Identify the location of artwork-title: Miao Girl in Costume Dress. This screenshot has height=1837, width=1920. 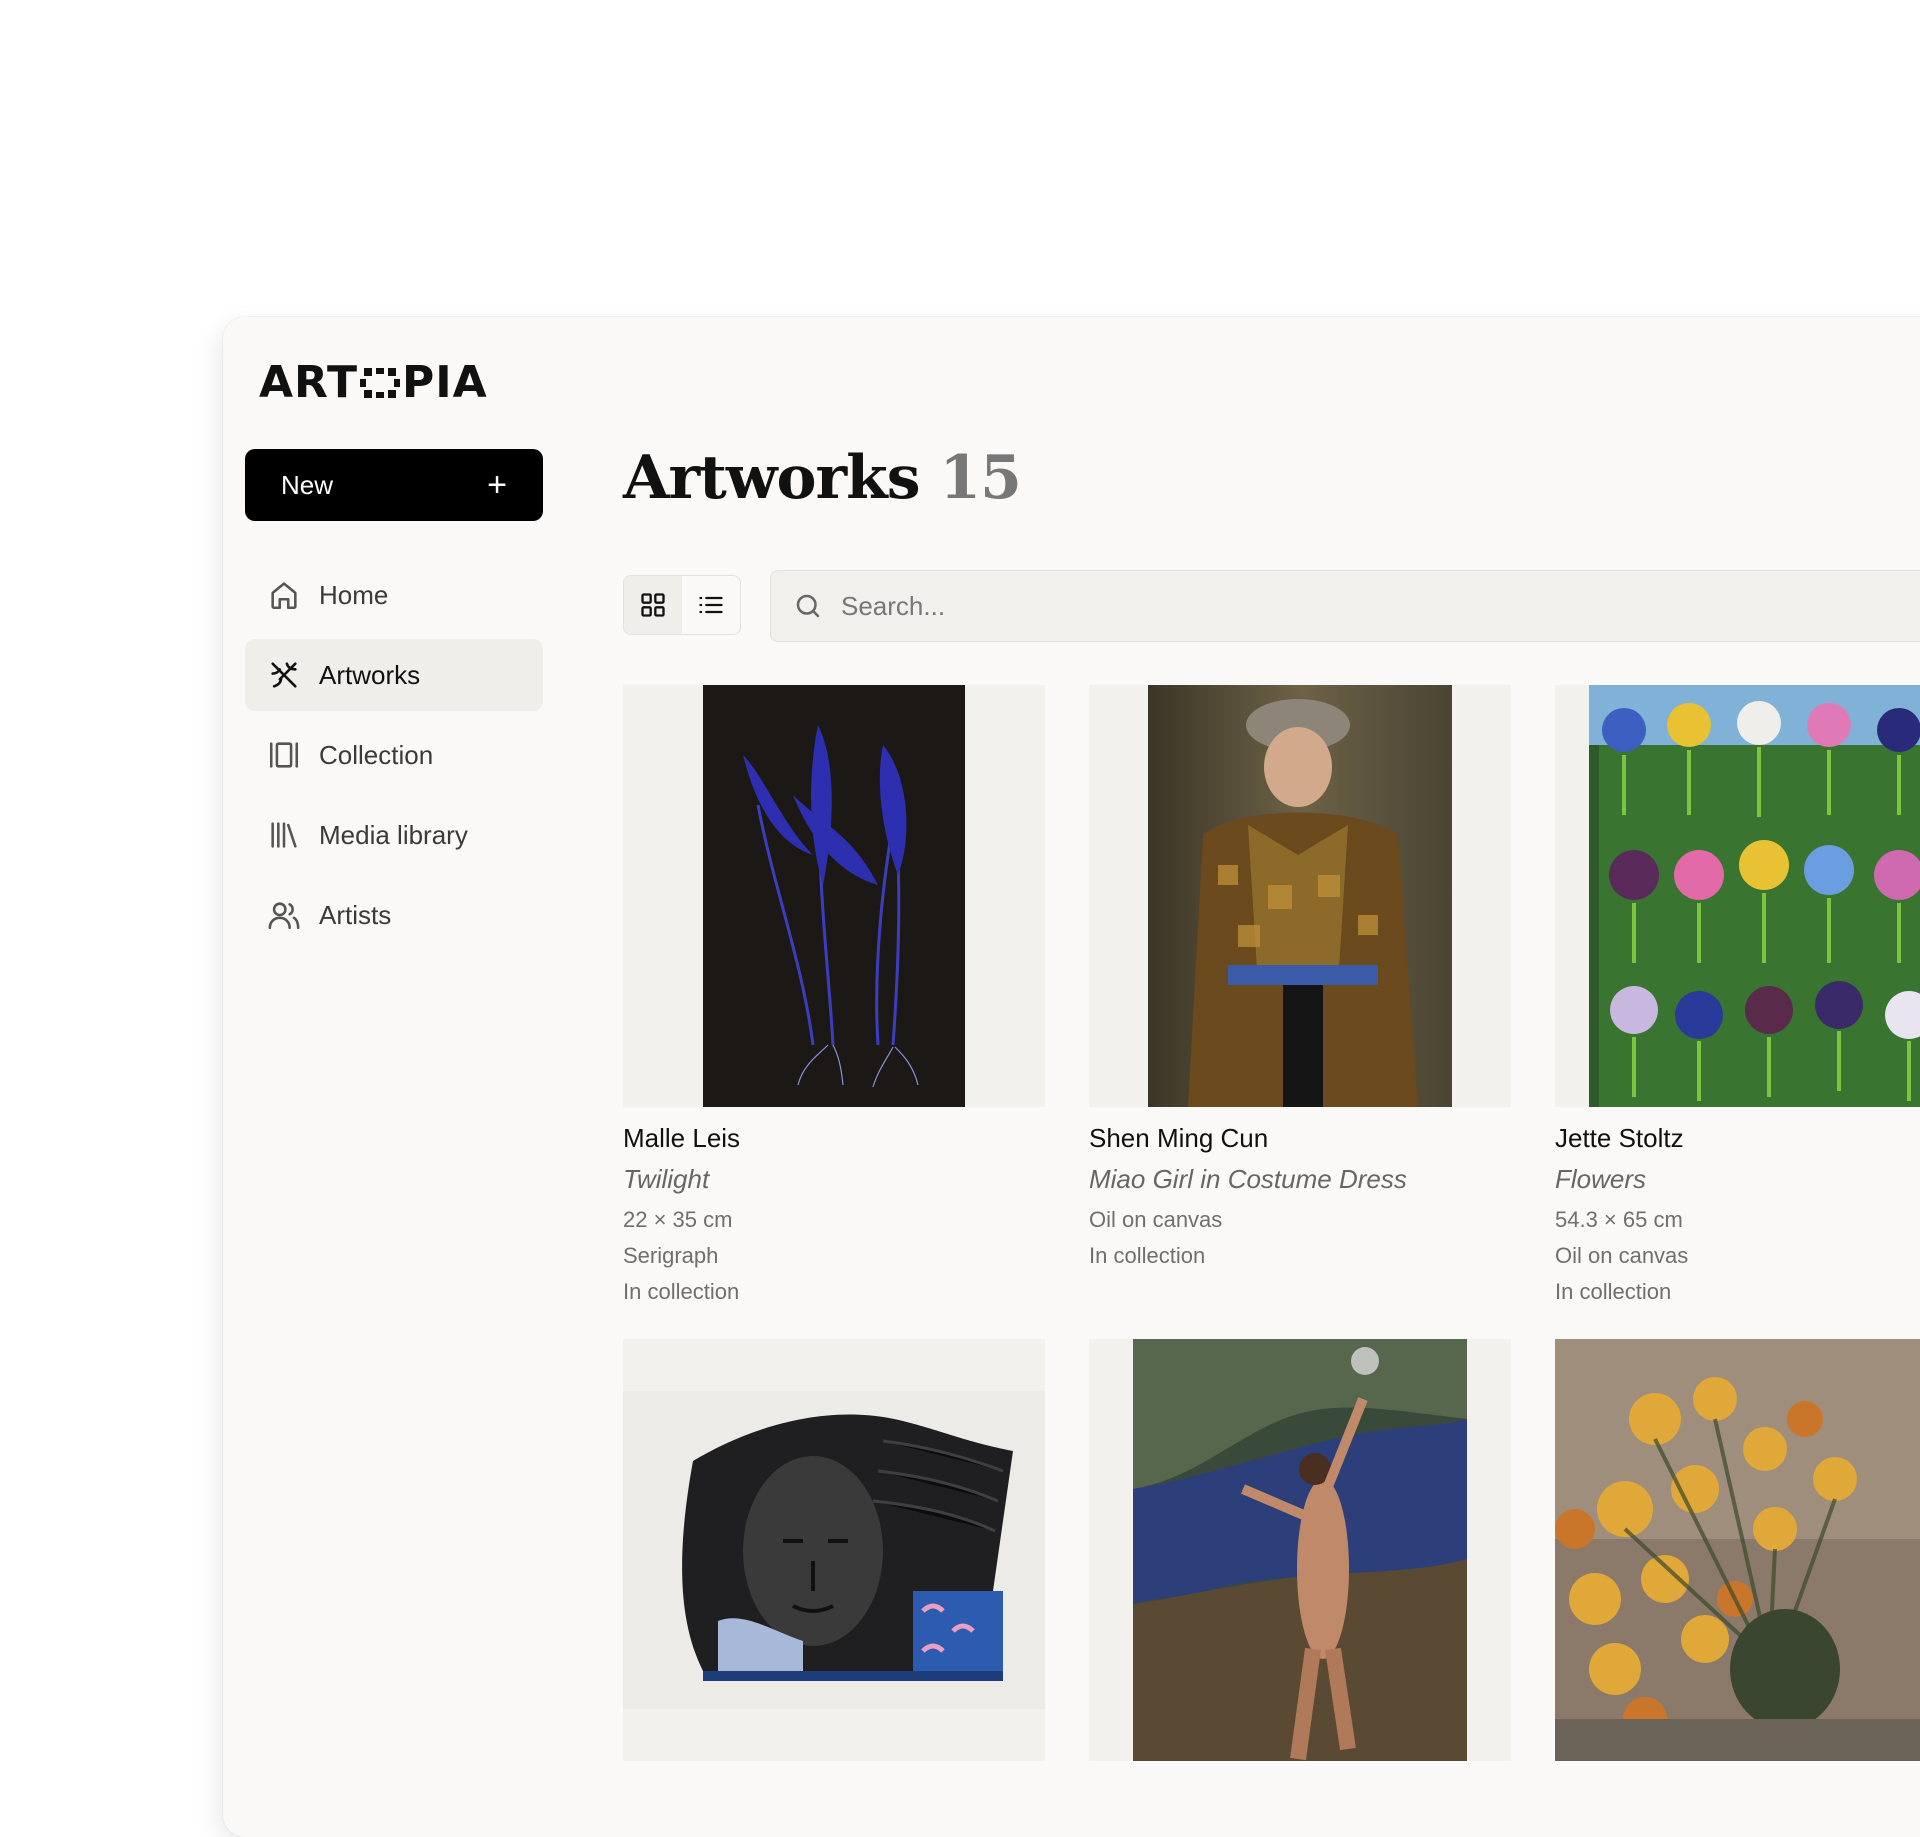
(1248, 1179).